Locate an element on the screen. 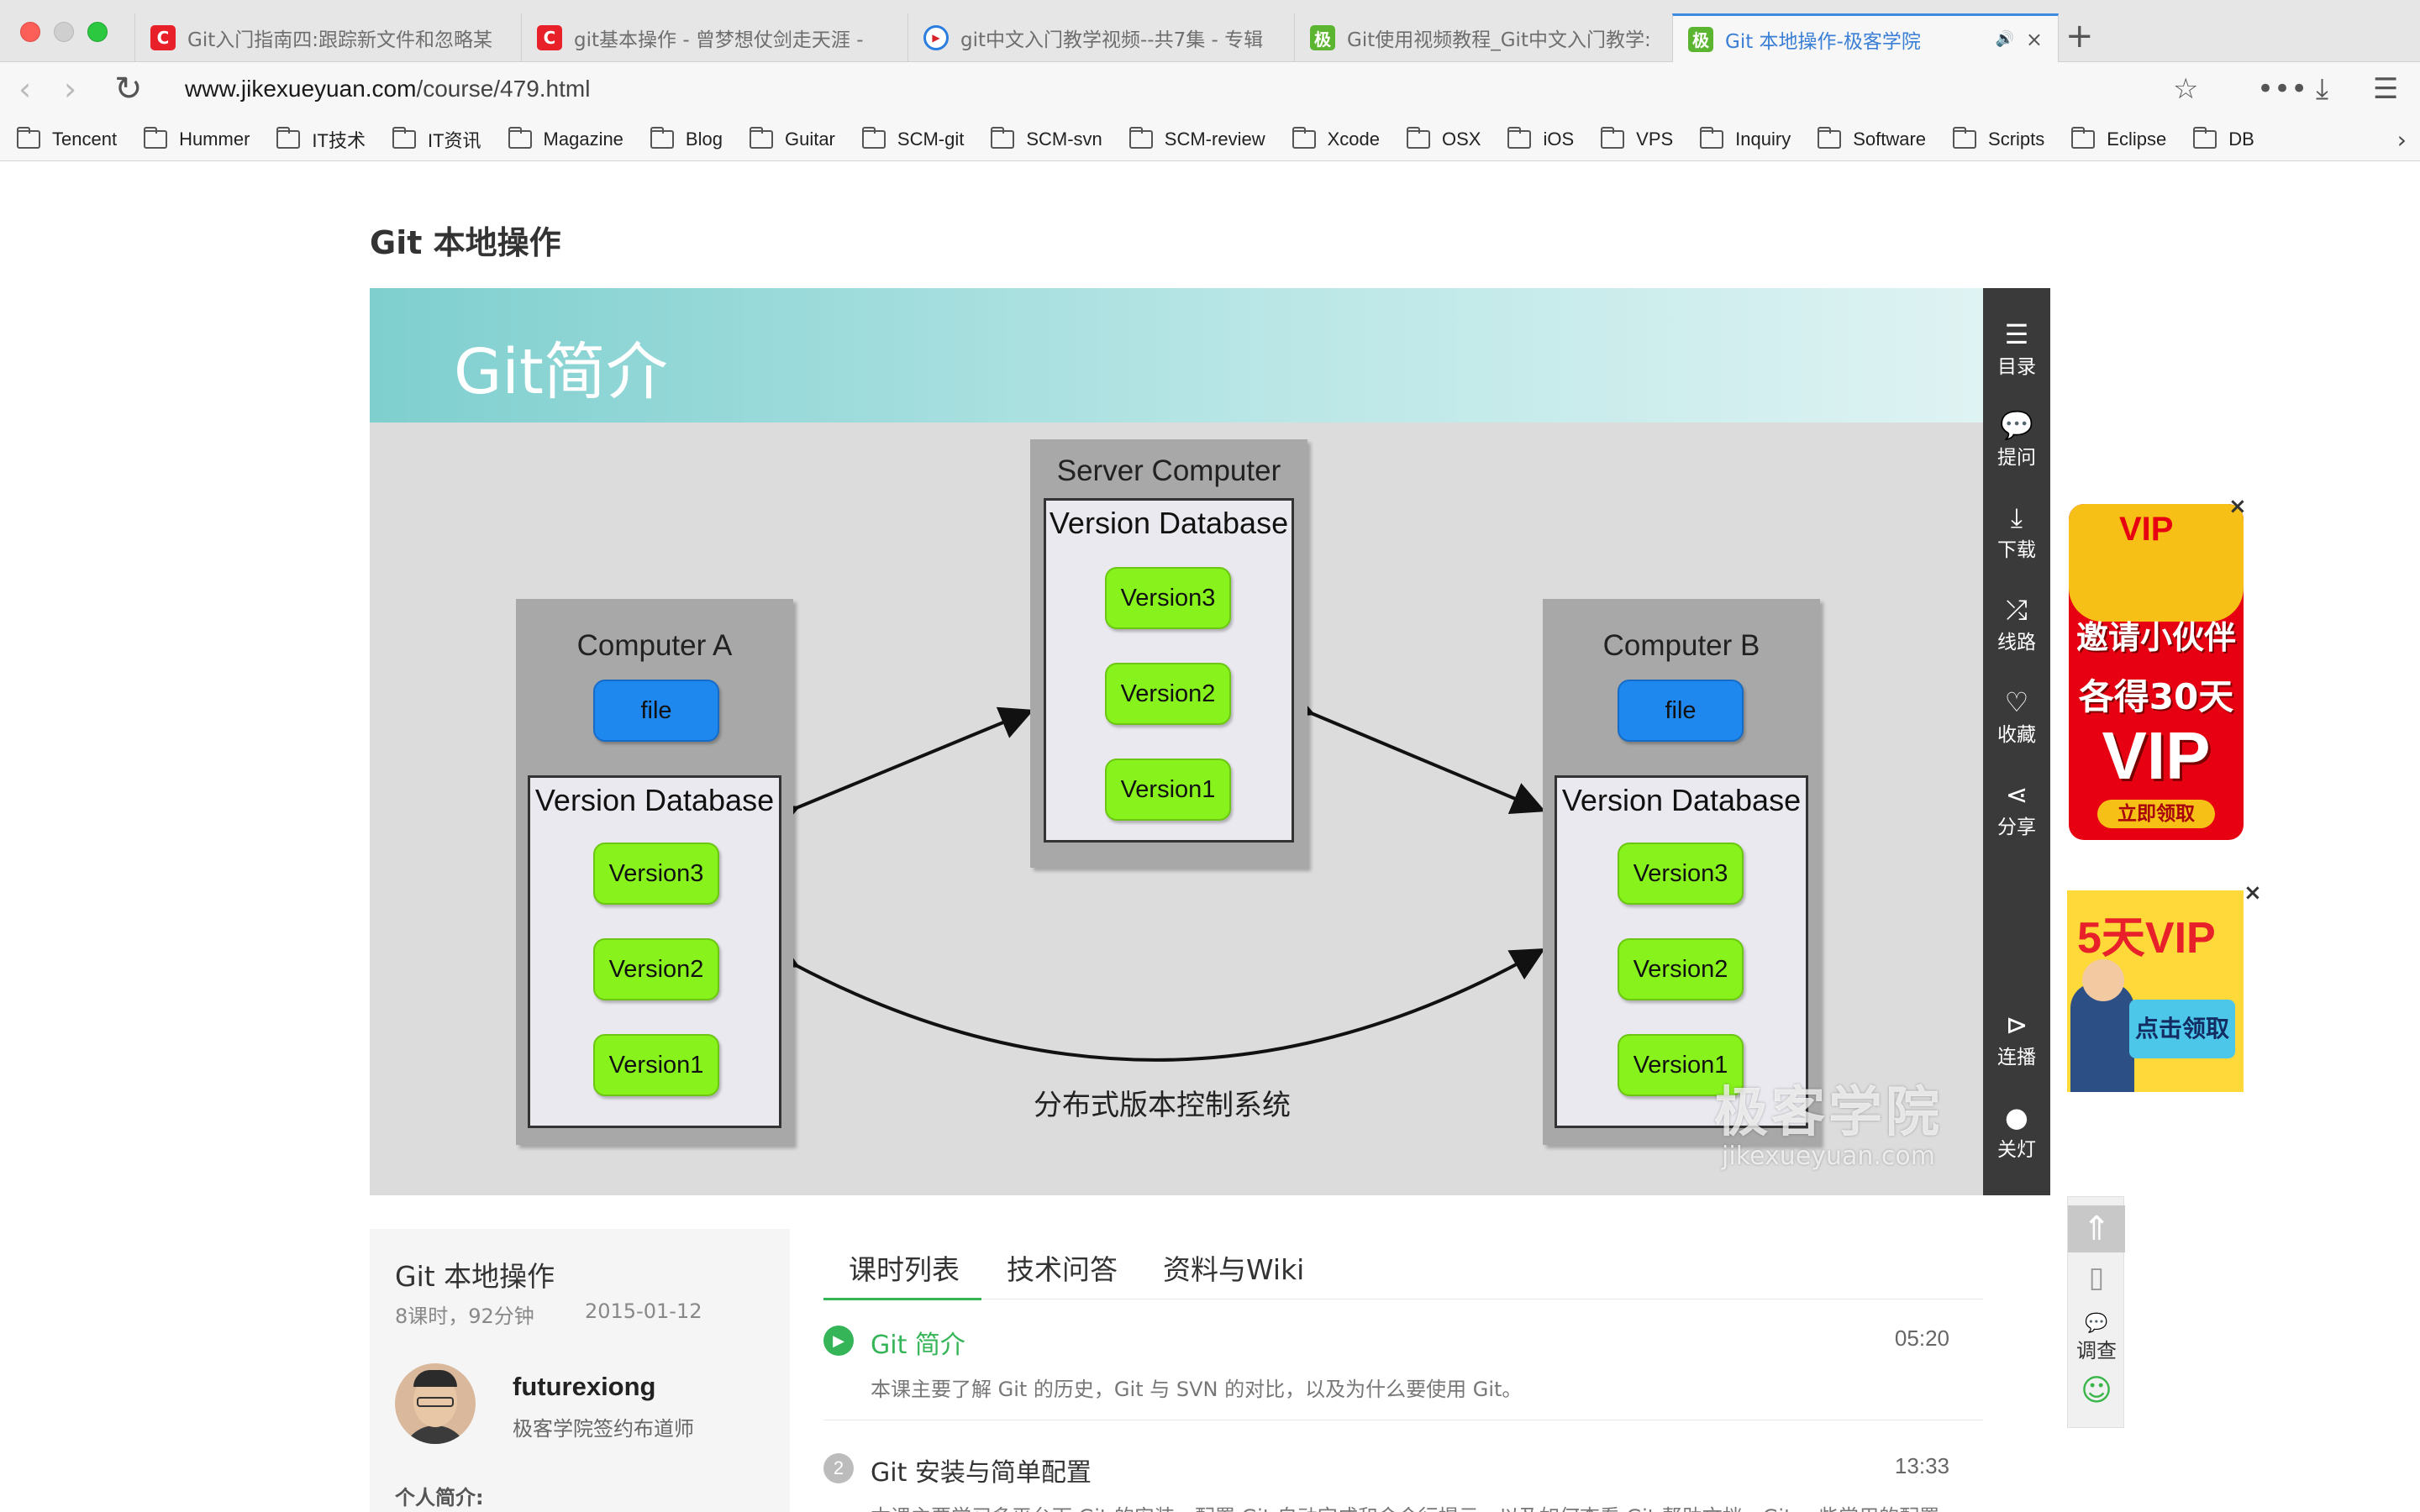 This screenshot has width=2420, height=1512. reload-icon: ↻ is located at coordinates (128, 89).